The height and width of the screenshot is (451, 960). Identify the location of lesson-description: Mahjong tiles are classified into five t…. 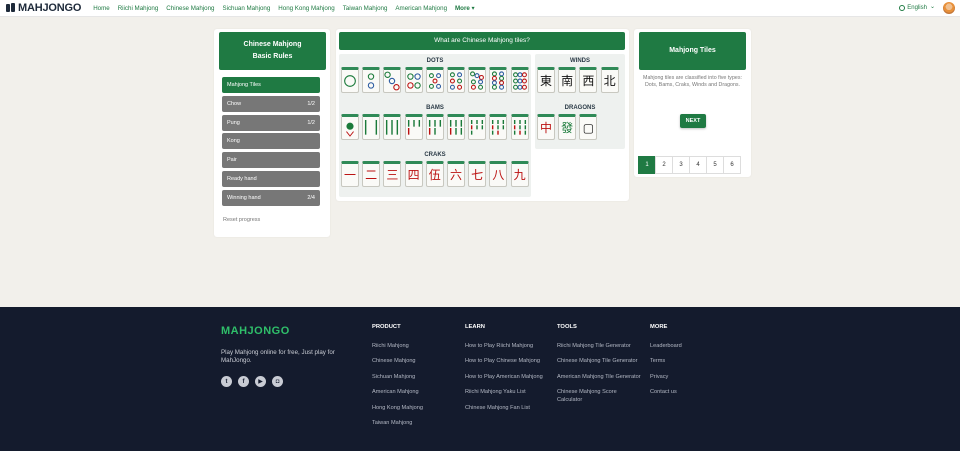
(692, 81).